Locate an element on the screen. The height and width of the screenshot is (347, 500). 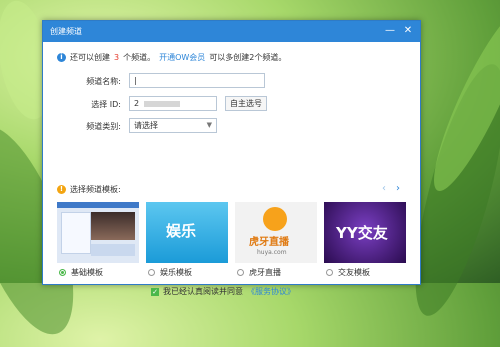
agreement-text: 我已经认真阅读并同意 is located at coordinates (203, 291).